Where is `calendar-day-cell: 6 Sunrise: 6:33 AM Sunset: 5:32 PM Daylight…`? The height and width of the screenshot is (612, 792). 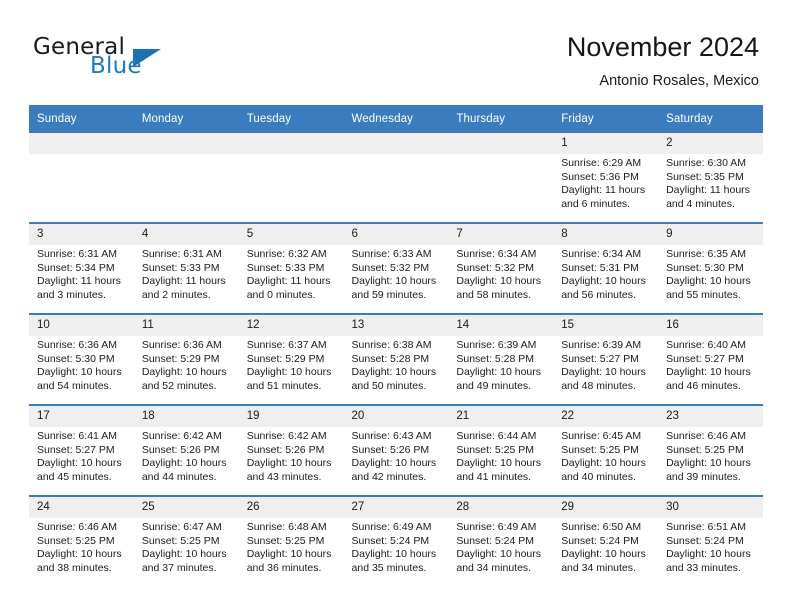
calendar-day-cell: 6 Sunrise: 6:33 AM Sunset: 5:32 PM Daylight… is located at coordinates (396, 268).